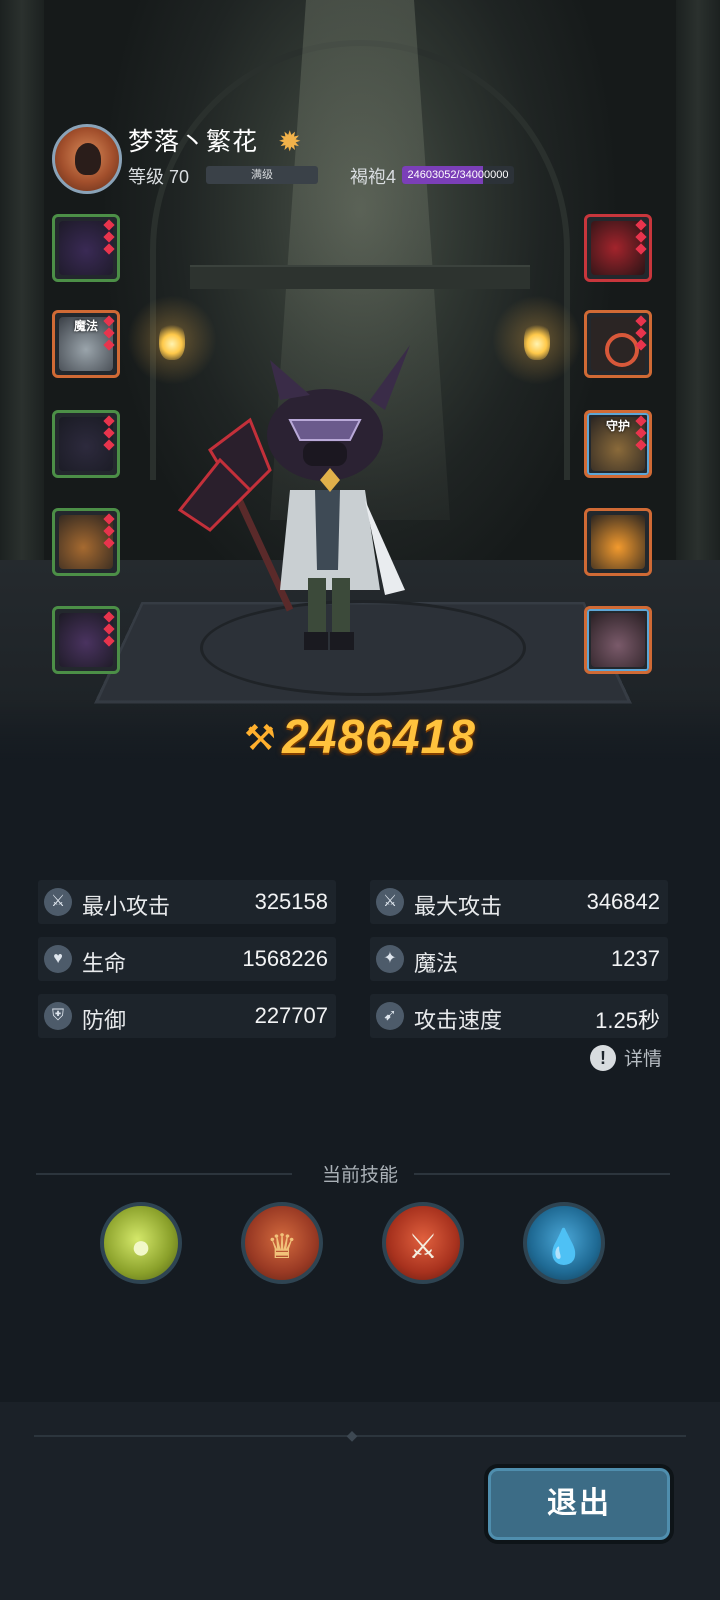 This screenshot has width=720, height=1600. I want to click on player-header: 梦落丶繁花 ✹ 等级 70 满级 褐袍4 24603052/34000000, so click(372, 158).